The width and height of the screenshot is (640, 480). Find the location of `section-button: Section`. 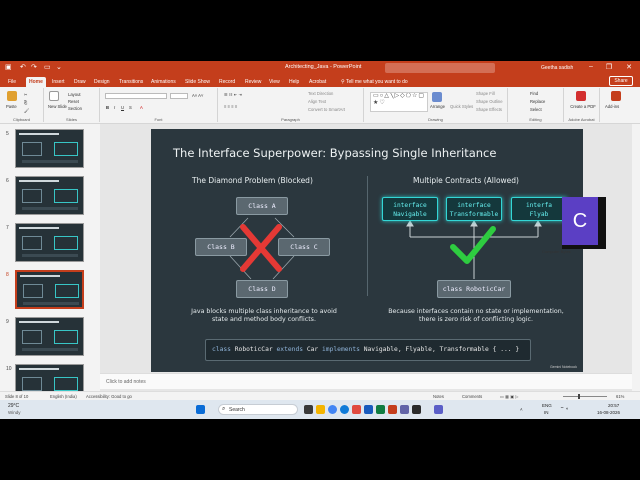

section-button: Section is located at coordinates (75, 108).